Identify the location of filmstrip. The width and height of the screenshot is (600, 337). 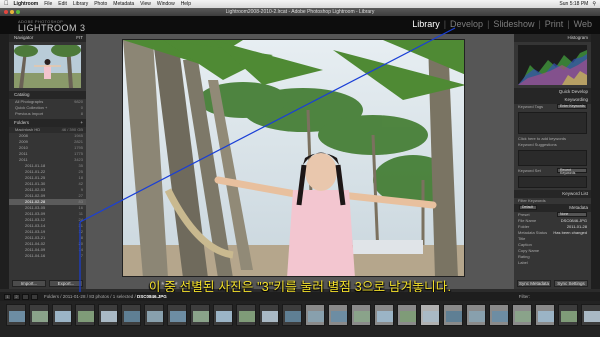
(300, 319).